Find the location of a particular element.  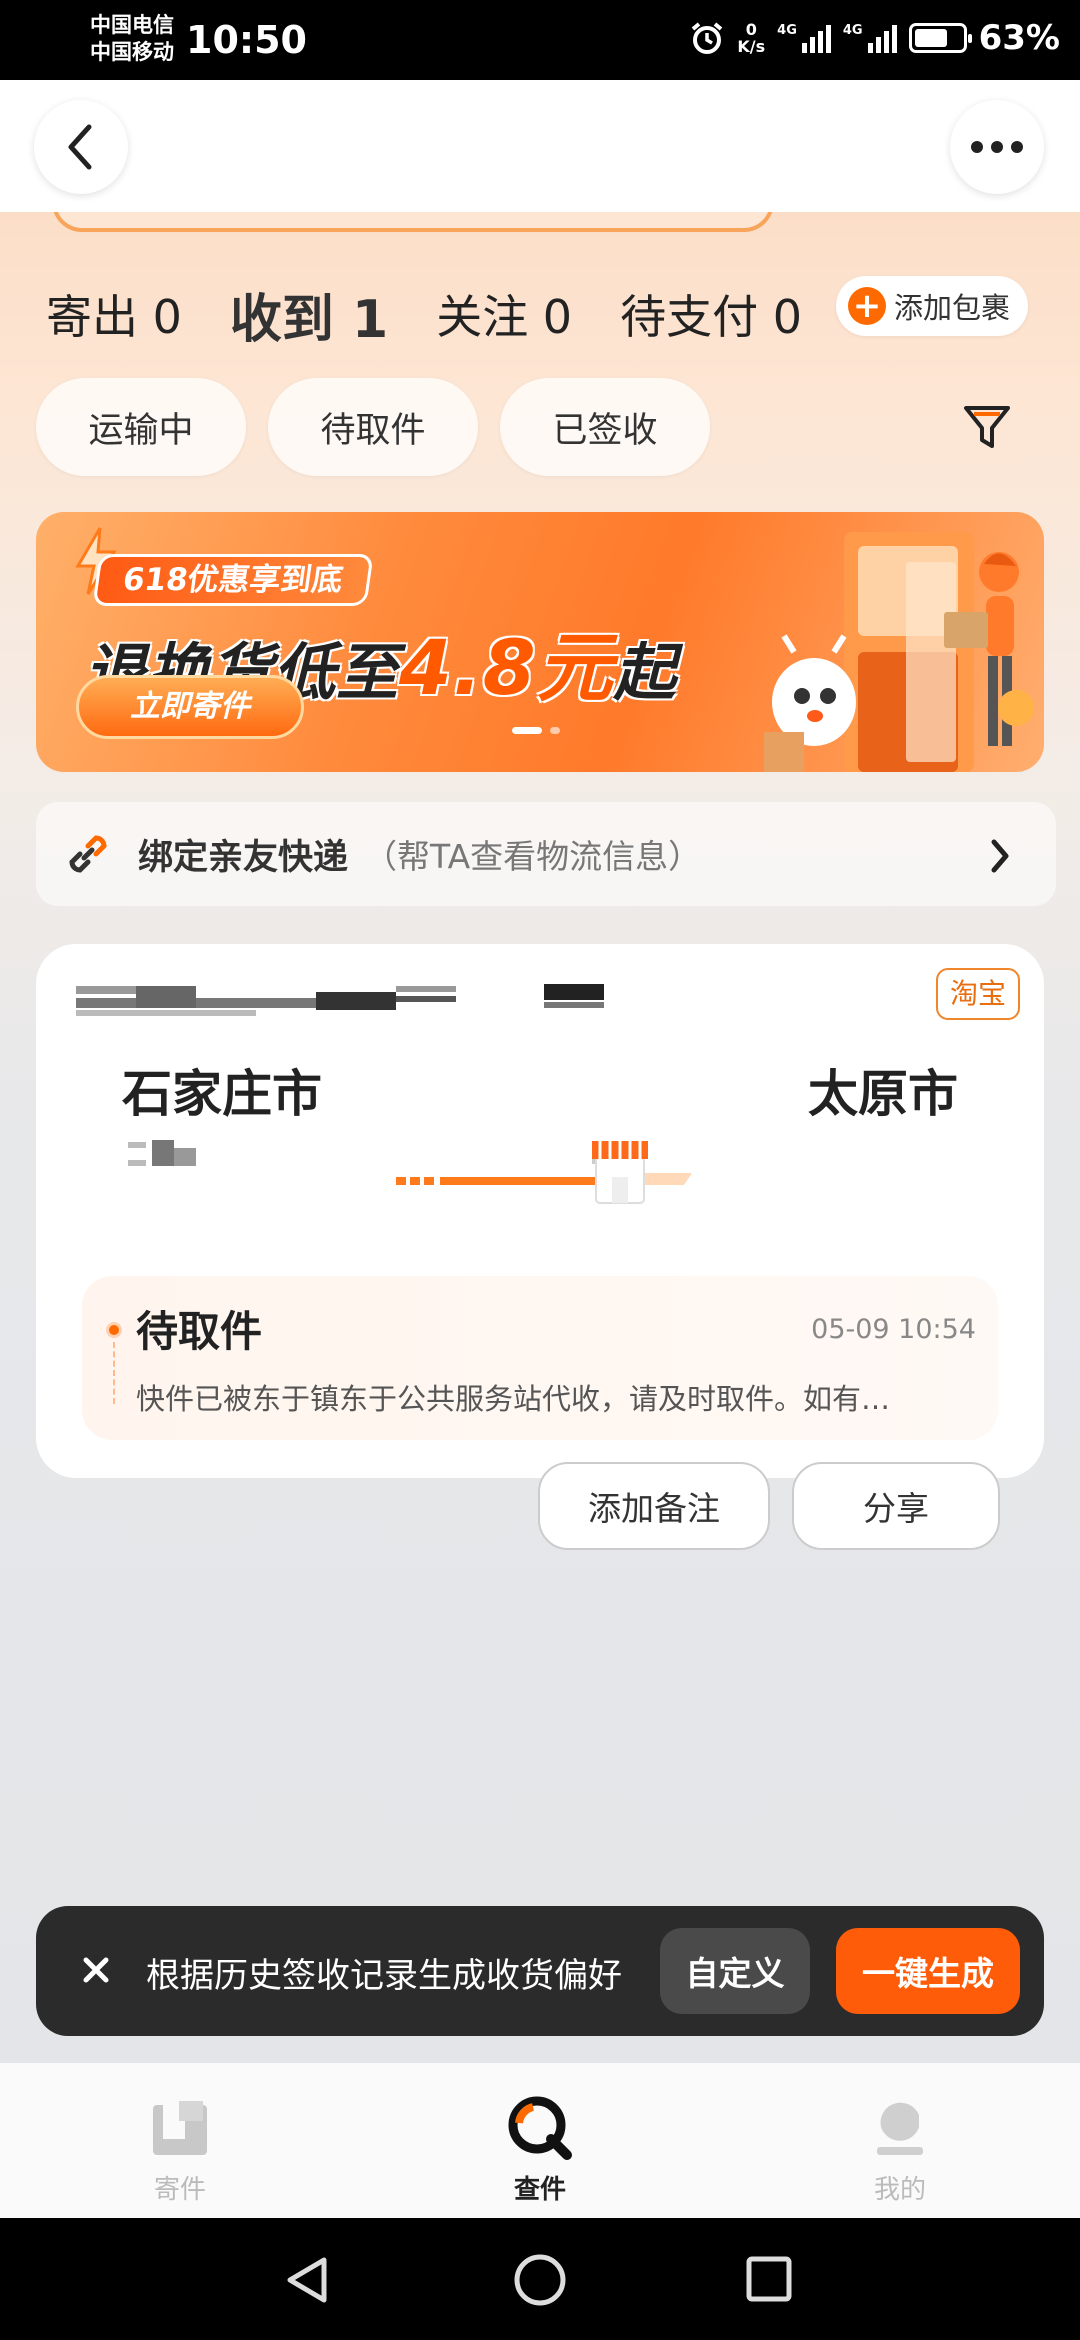

system-back-icon is located at coordinates (307, 2280).